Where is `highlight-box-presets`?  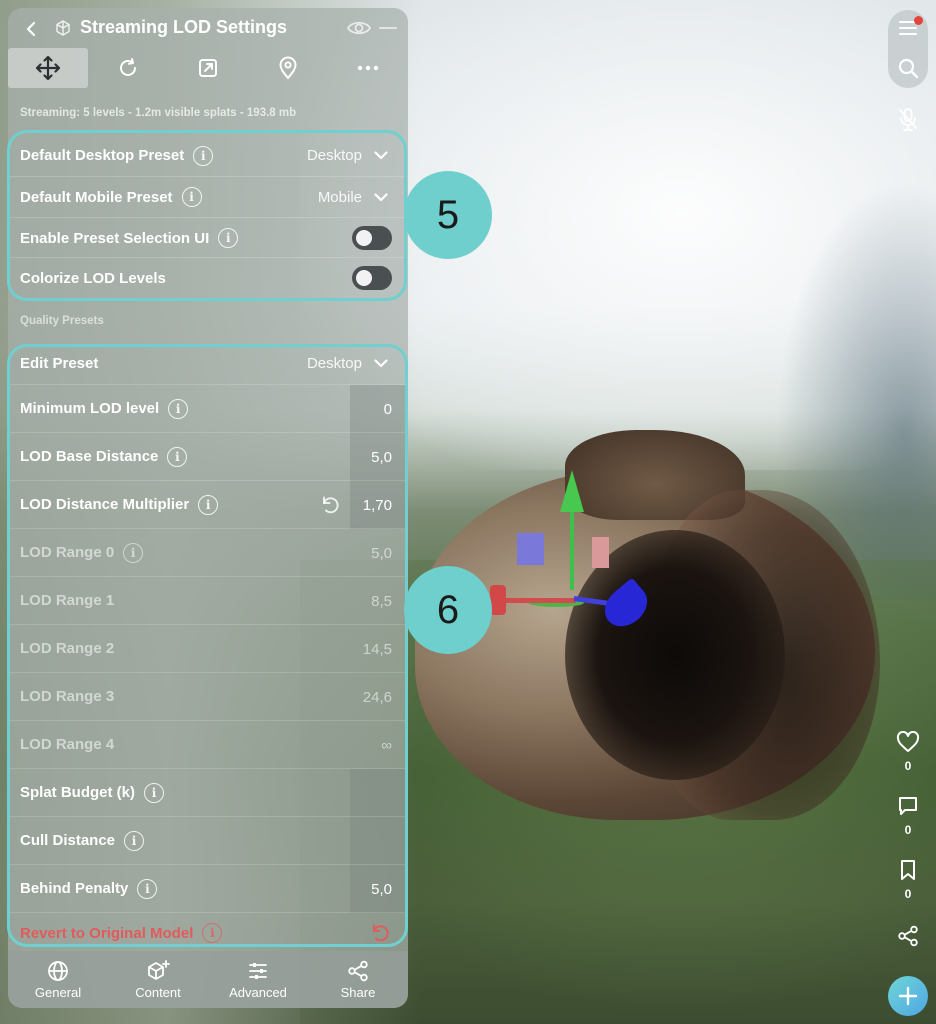 highlight-box-presets is located at coordinates (207, 215).